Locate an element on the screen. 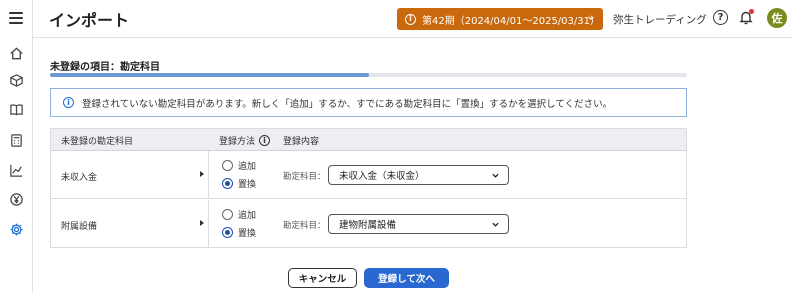 This screenshot has width=792, height=292. box-icon is located at coordinates (16, 80).